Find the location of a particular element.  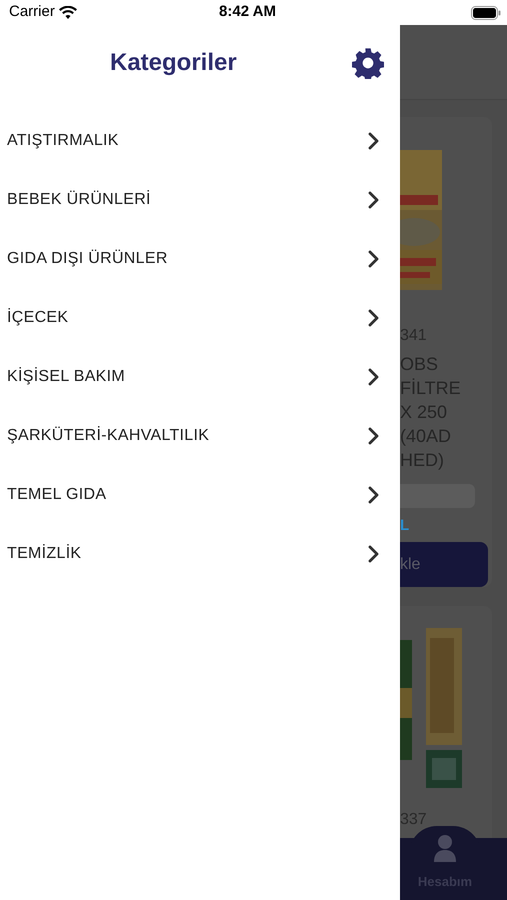

category-item: TEMEL GIDA is located at coordinates (200, 494).